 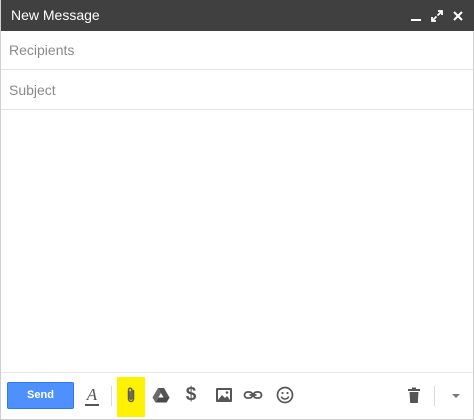 I want to click on recipients-row, so click(x=237, y=50).